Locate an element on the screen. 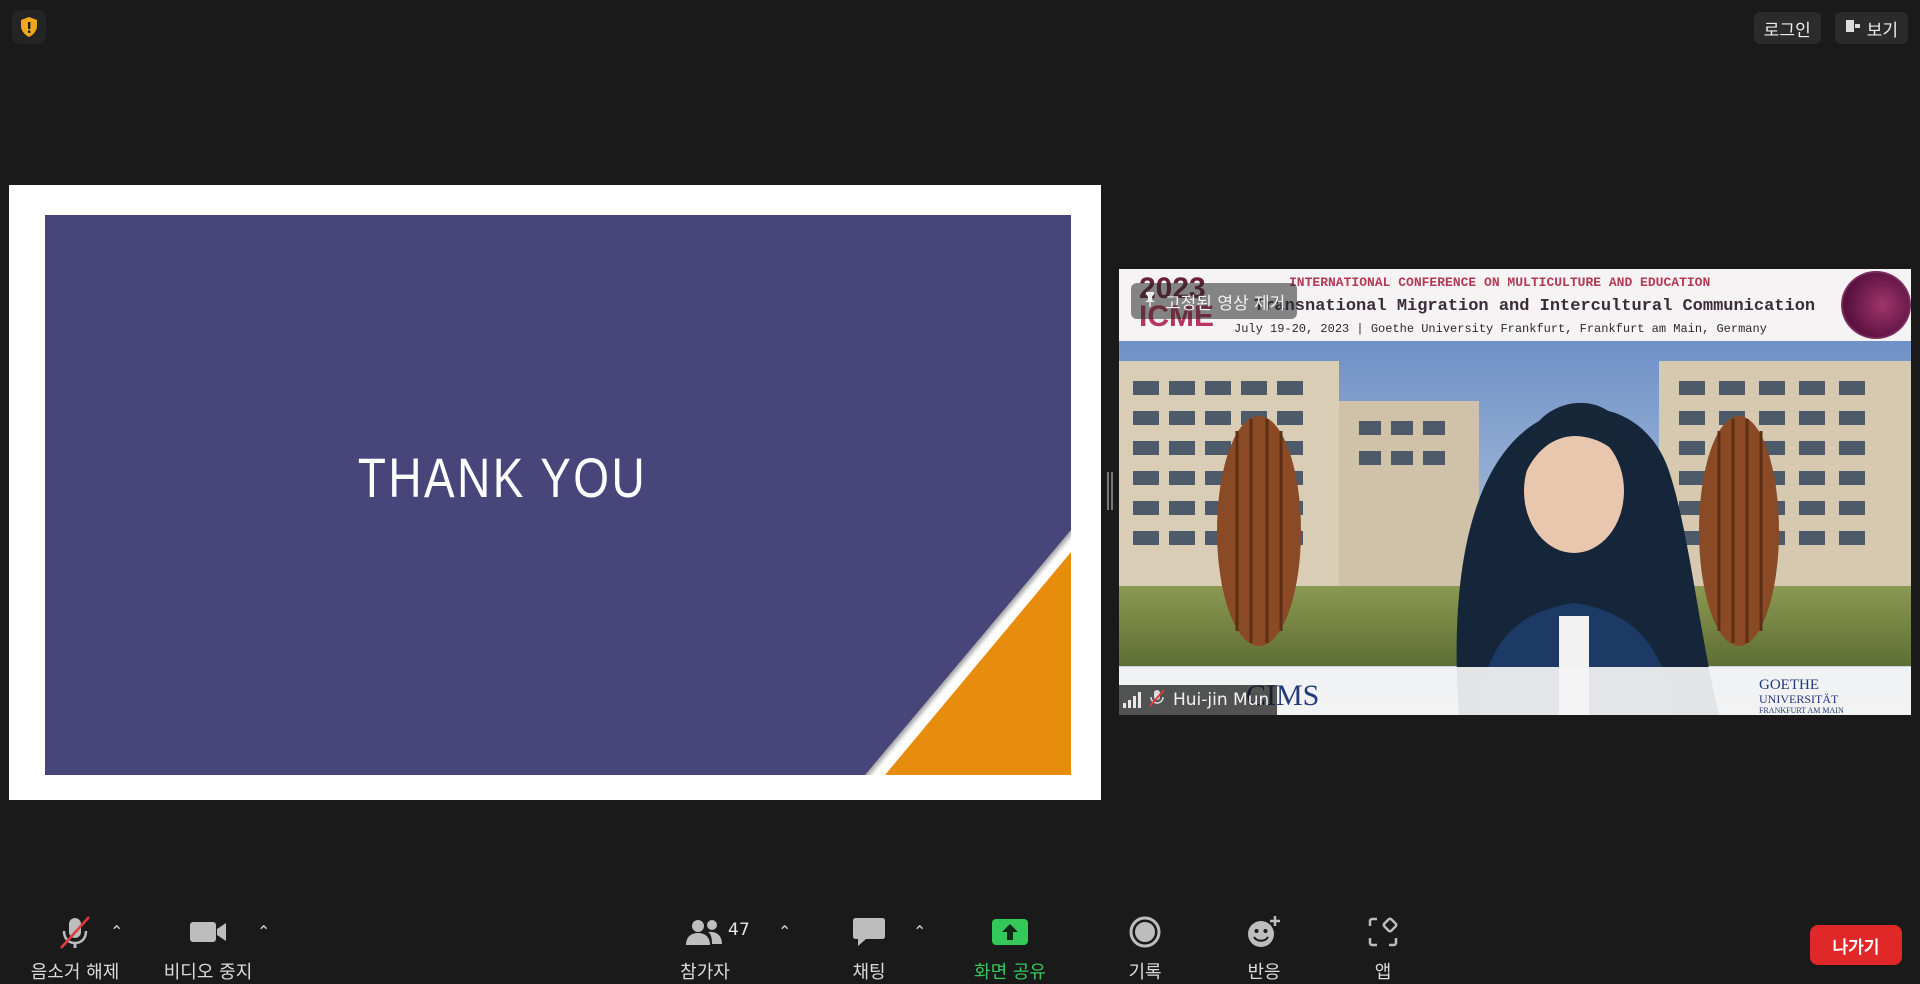 The image size is (1920, 984). stop-video-button: 비디오 중지 is located at coordinates (208, 948).